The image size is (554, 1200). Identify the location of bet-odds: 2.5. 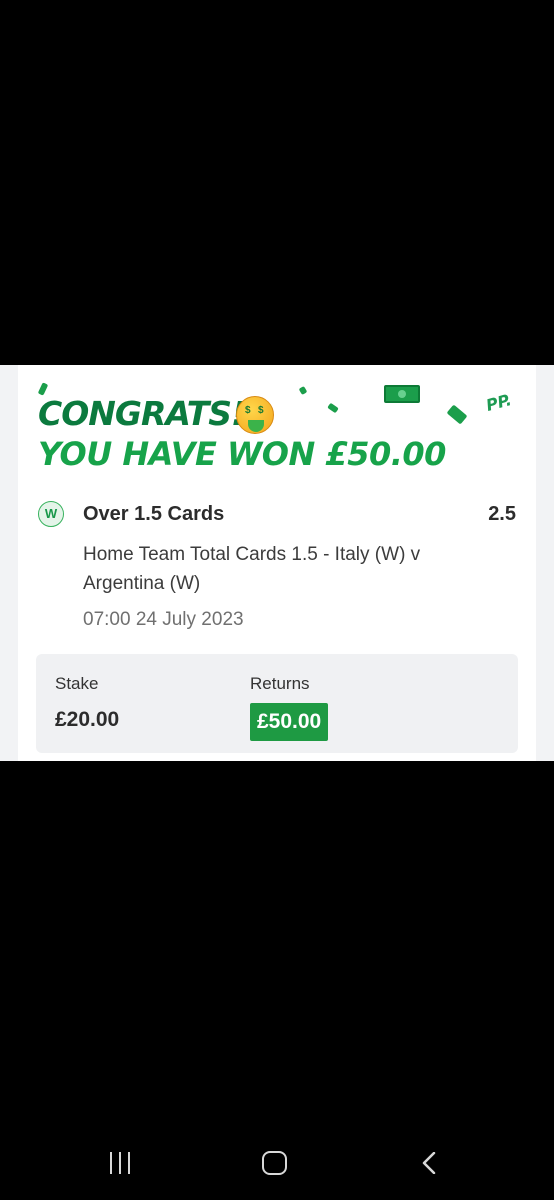
(502, 514).